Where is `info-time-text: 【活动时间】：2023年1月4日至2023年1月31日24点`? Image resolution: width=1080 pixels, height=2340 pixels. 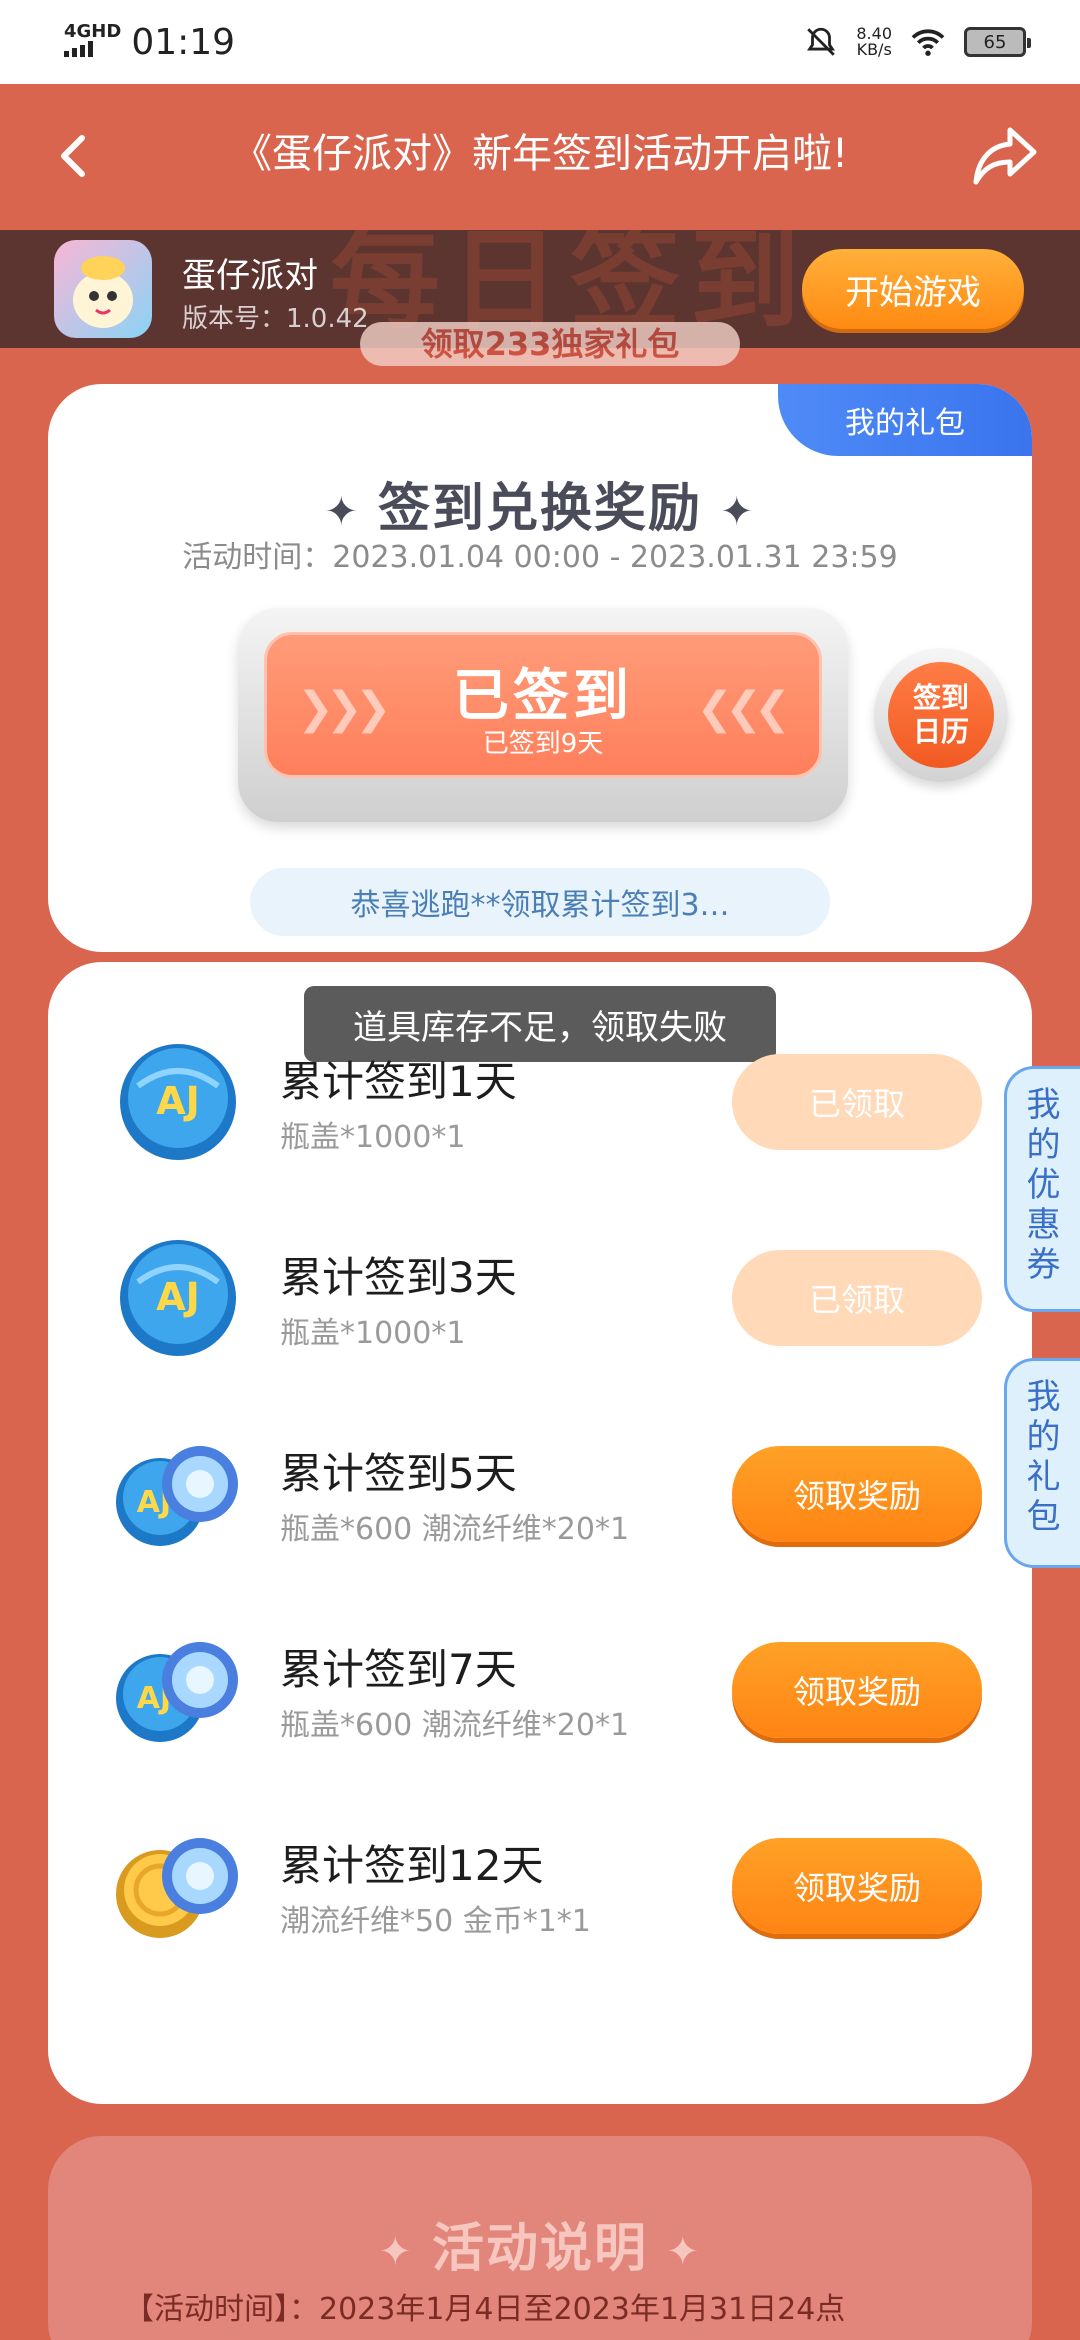
info-time-text: 【活动时间】：2023年1月4日至2023年1月31日24点 is located at coordinates (485, 2309).